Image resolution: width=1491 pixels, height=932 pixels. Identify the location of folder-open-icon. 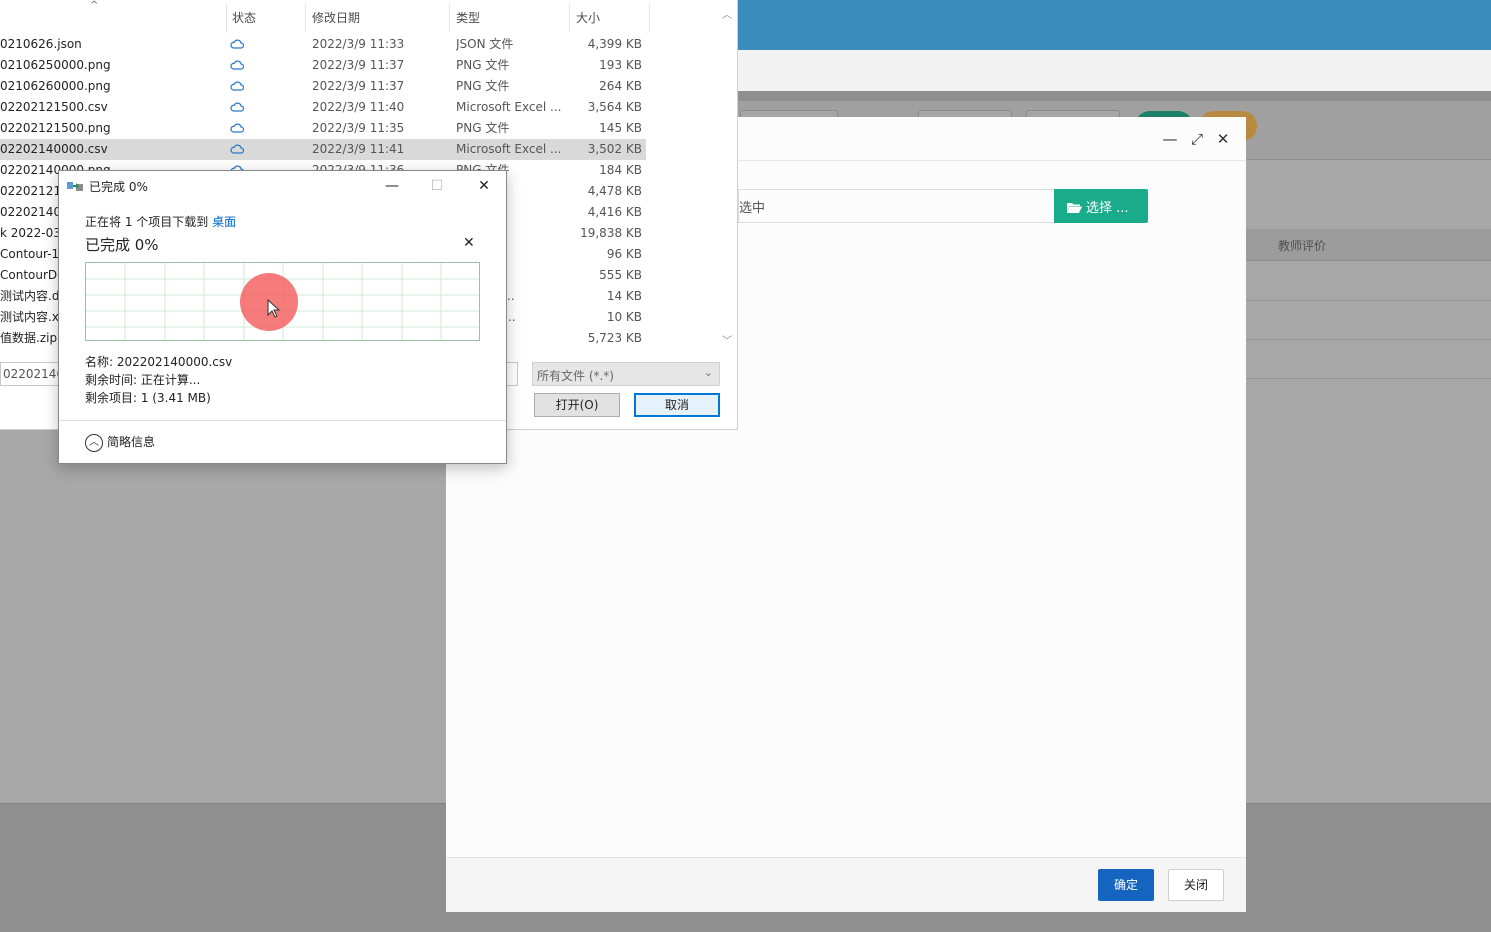
(1074, 208).